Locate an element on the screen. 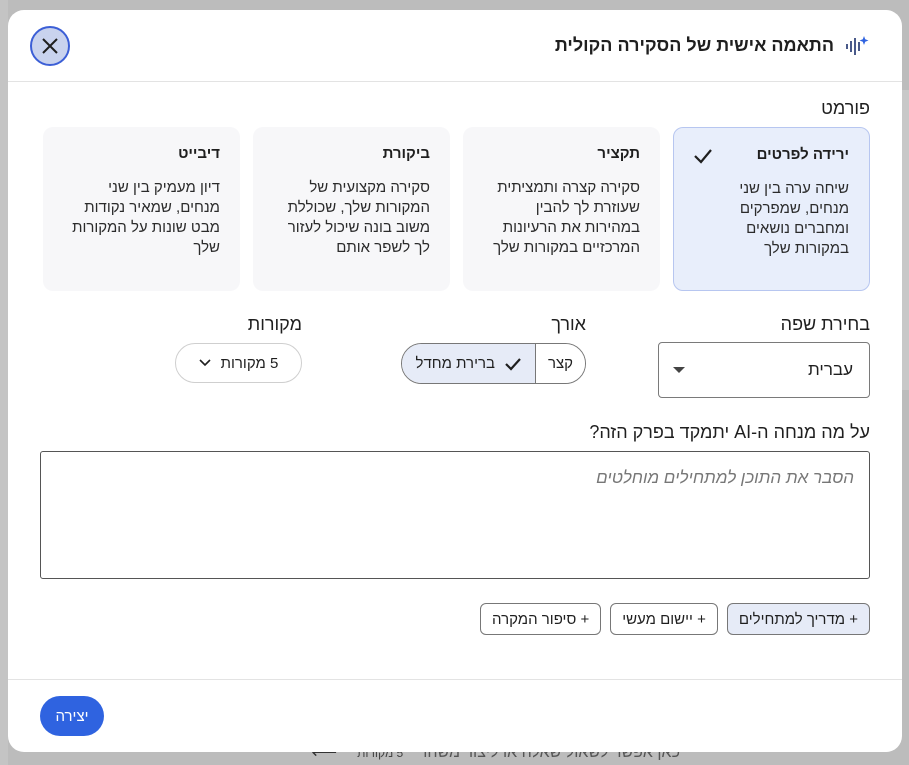 Image resolution: width=909 pixels, height=765 pixels. length-option-short: קצר is located at coordinates (560, 363).